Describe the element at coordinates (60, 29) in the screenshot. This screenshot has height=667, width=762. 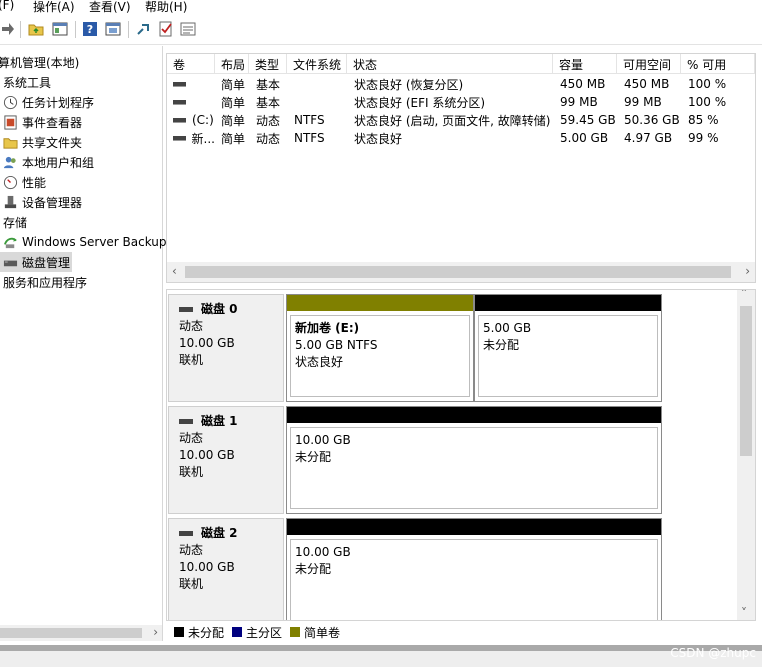
I see `show-hide-tree-icon` at that location.